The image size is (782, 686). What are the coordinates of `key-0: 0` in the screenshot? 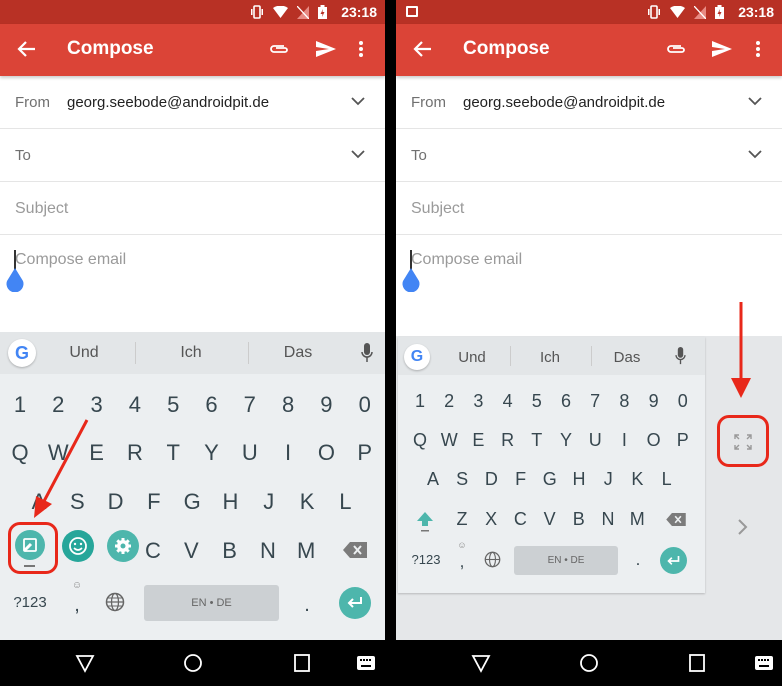 It's located at (683, 401).